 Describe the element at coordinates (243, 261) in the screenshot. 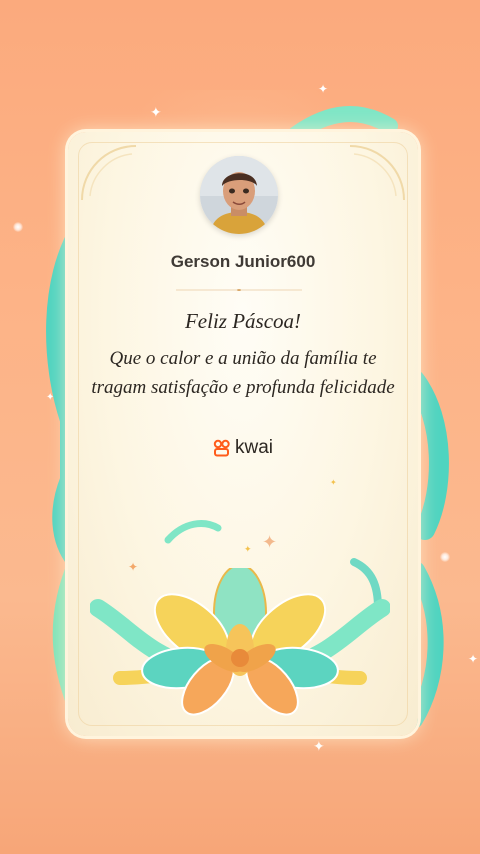

I see `username-label: Gerson Junior600` at that location.